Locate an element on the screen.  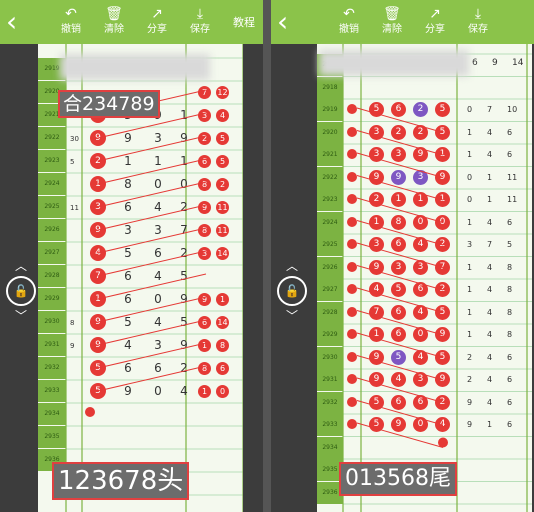
right-bottom-label: 013568尾 is located at coordinates (398, 479).